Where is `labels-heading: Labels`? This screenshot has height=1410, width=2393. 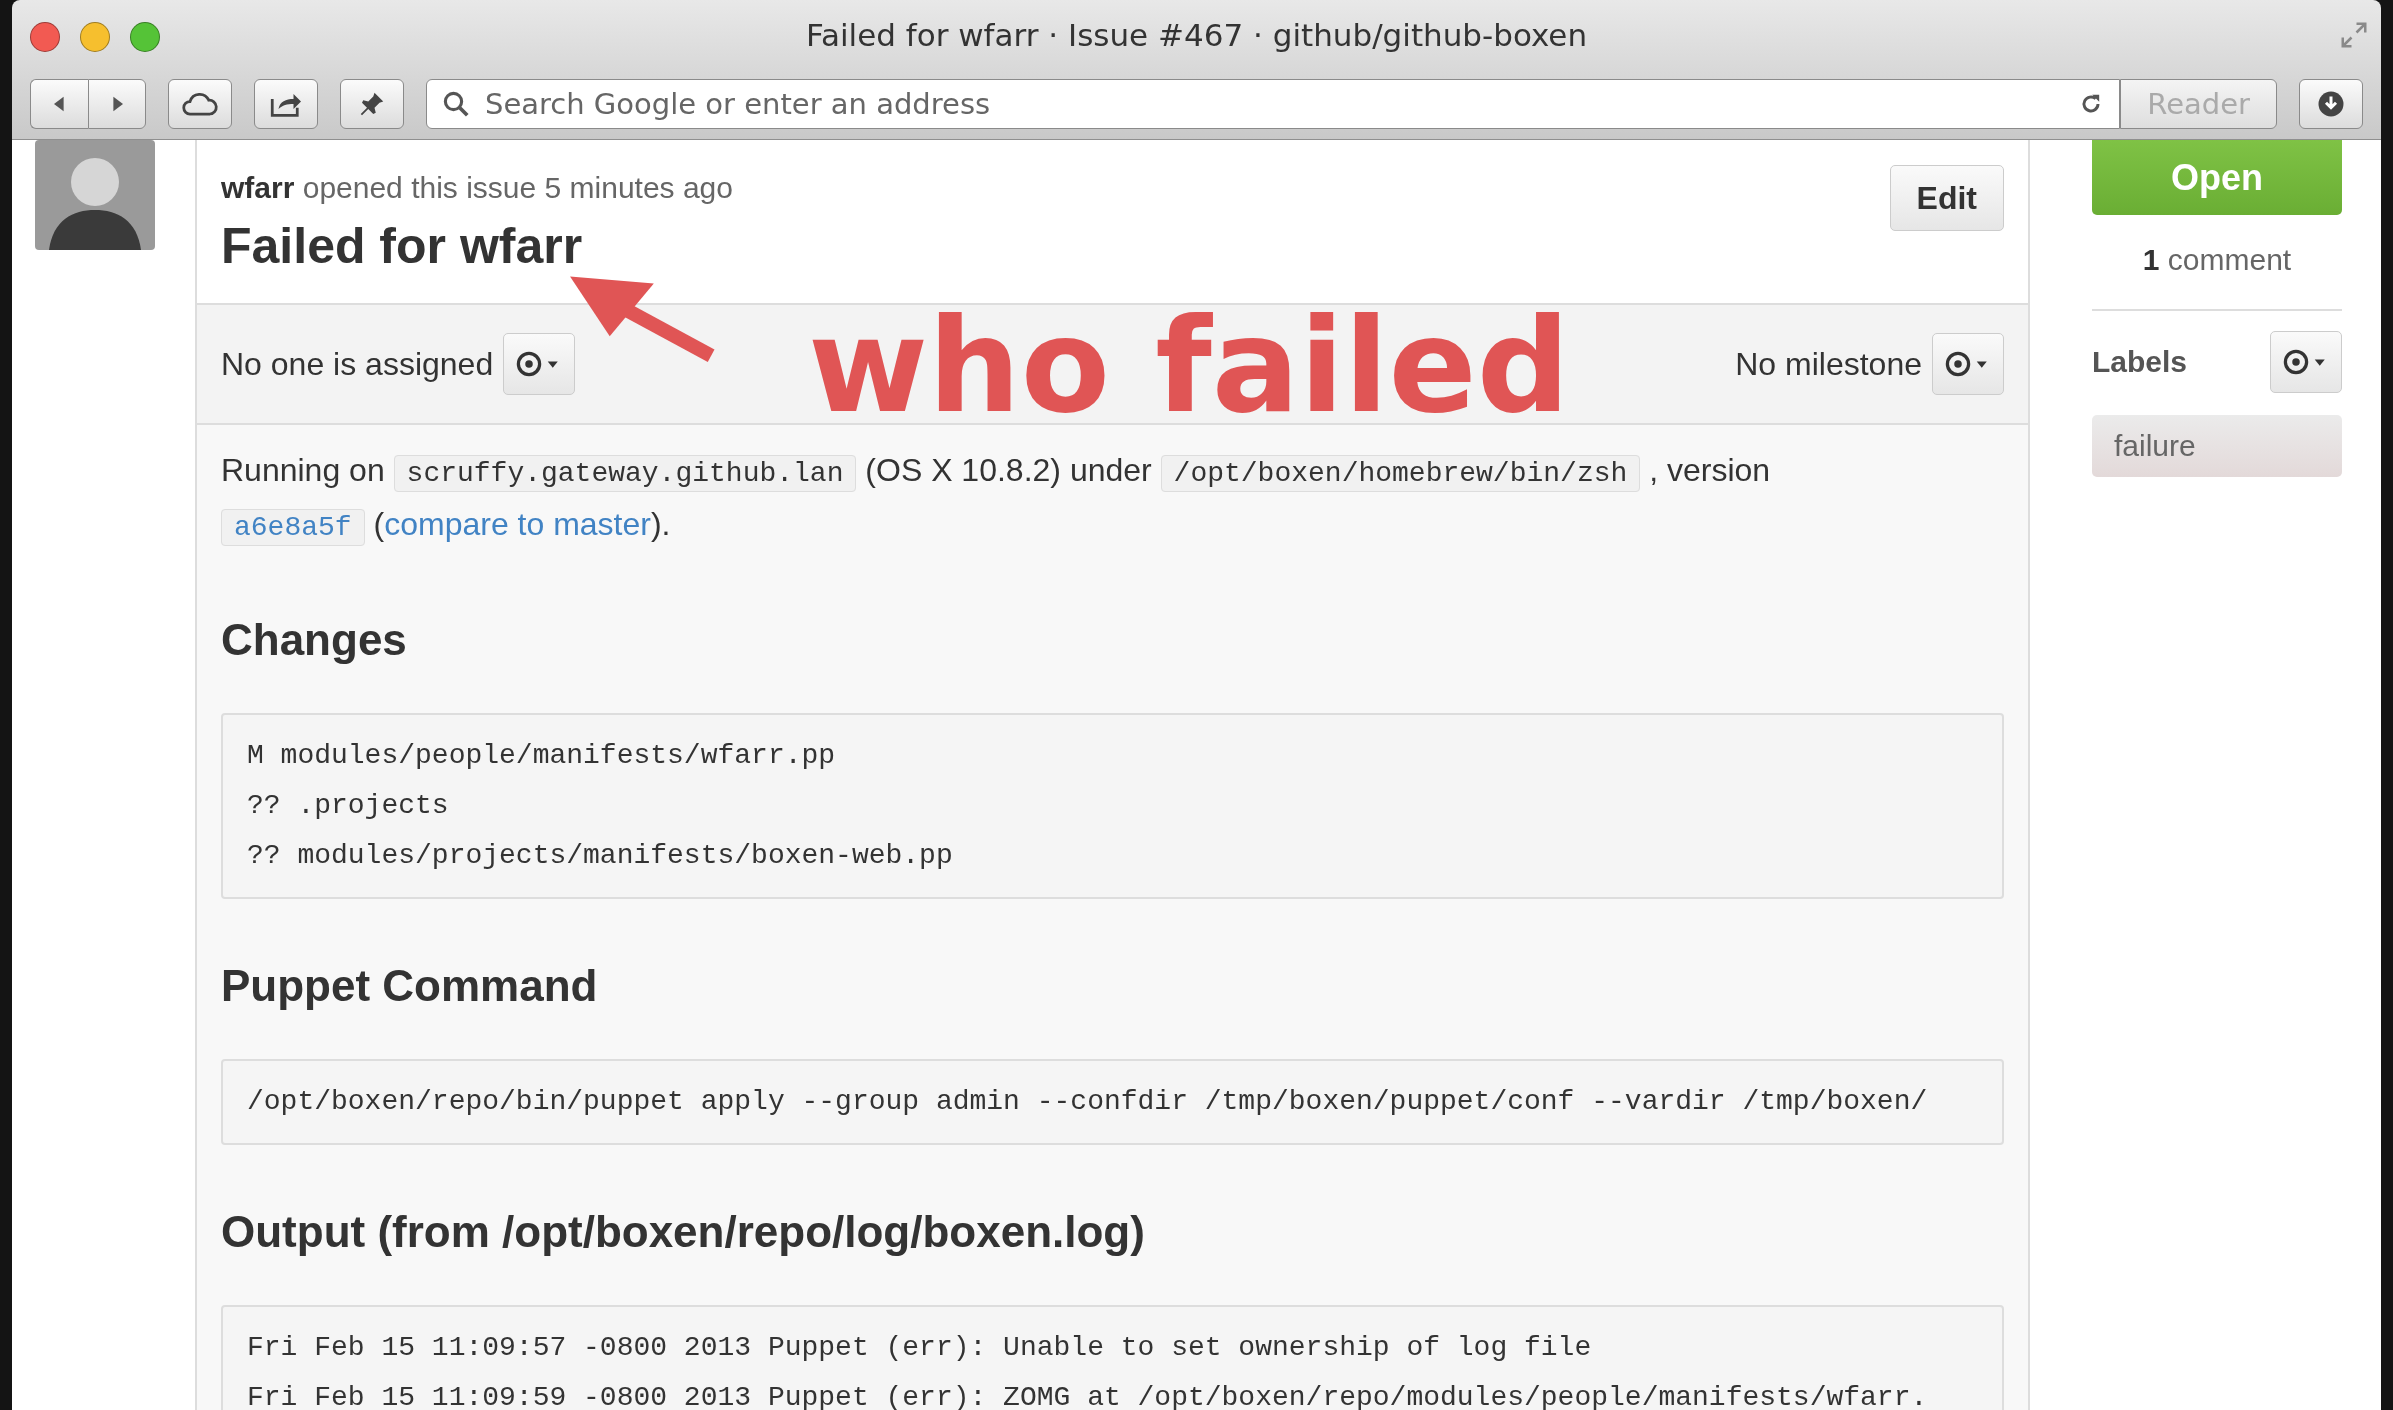 labels-heading: Labels is located at coordinates (2140, 362).